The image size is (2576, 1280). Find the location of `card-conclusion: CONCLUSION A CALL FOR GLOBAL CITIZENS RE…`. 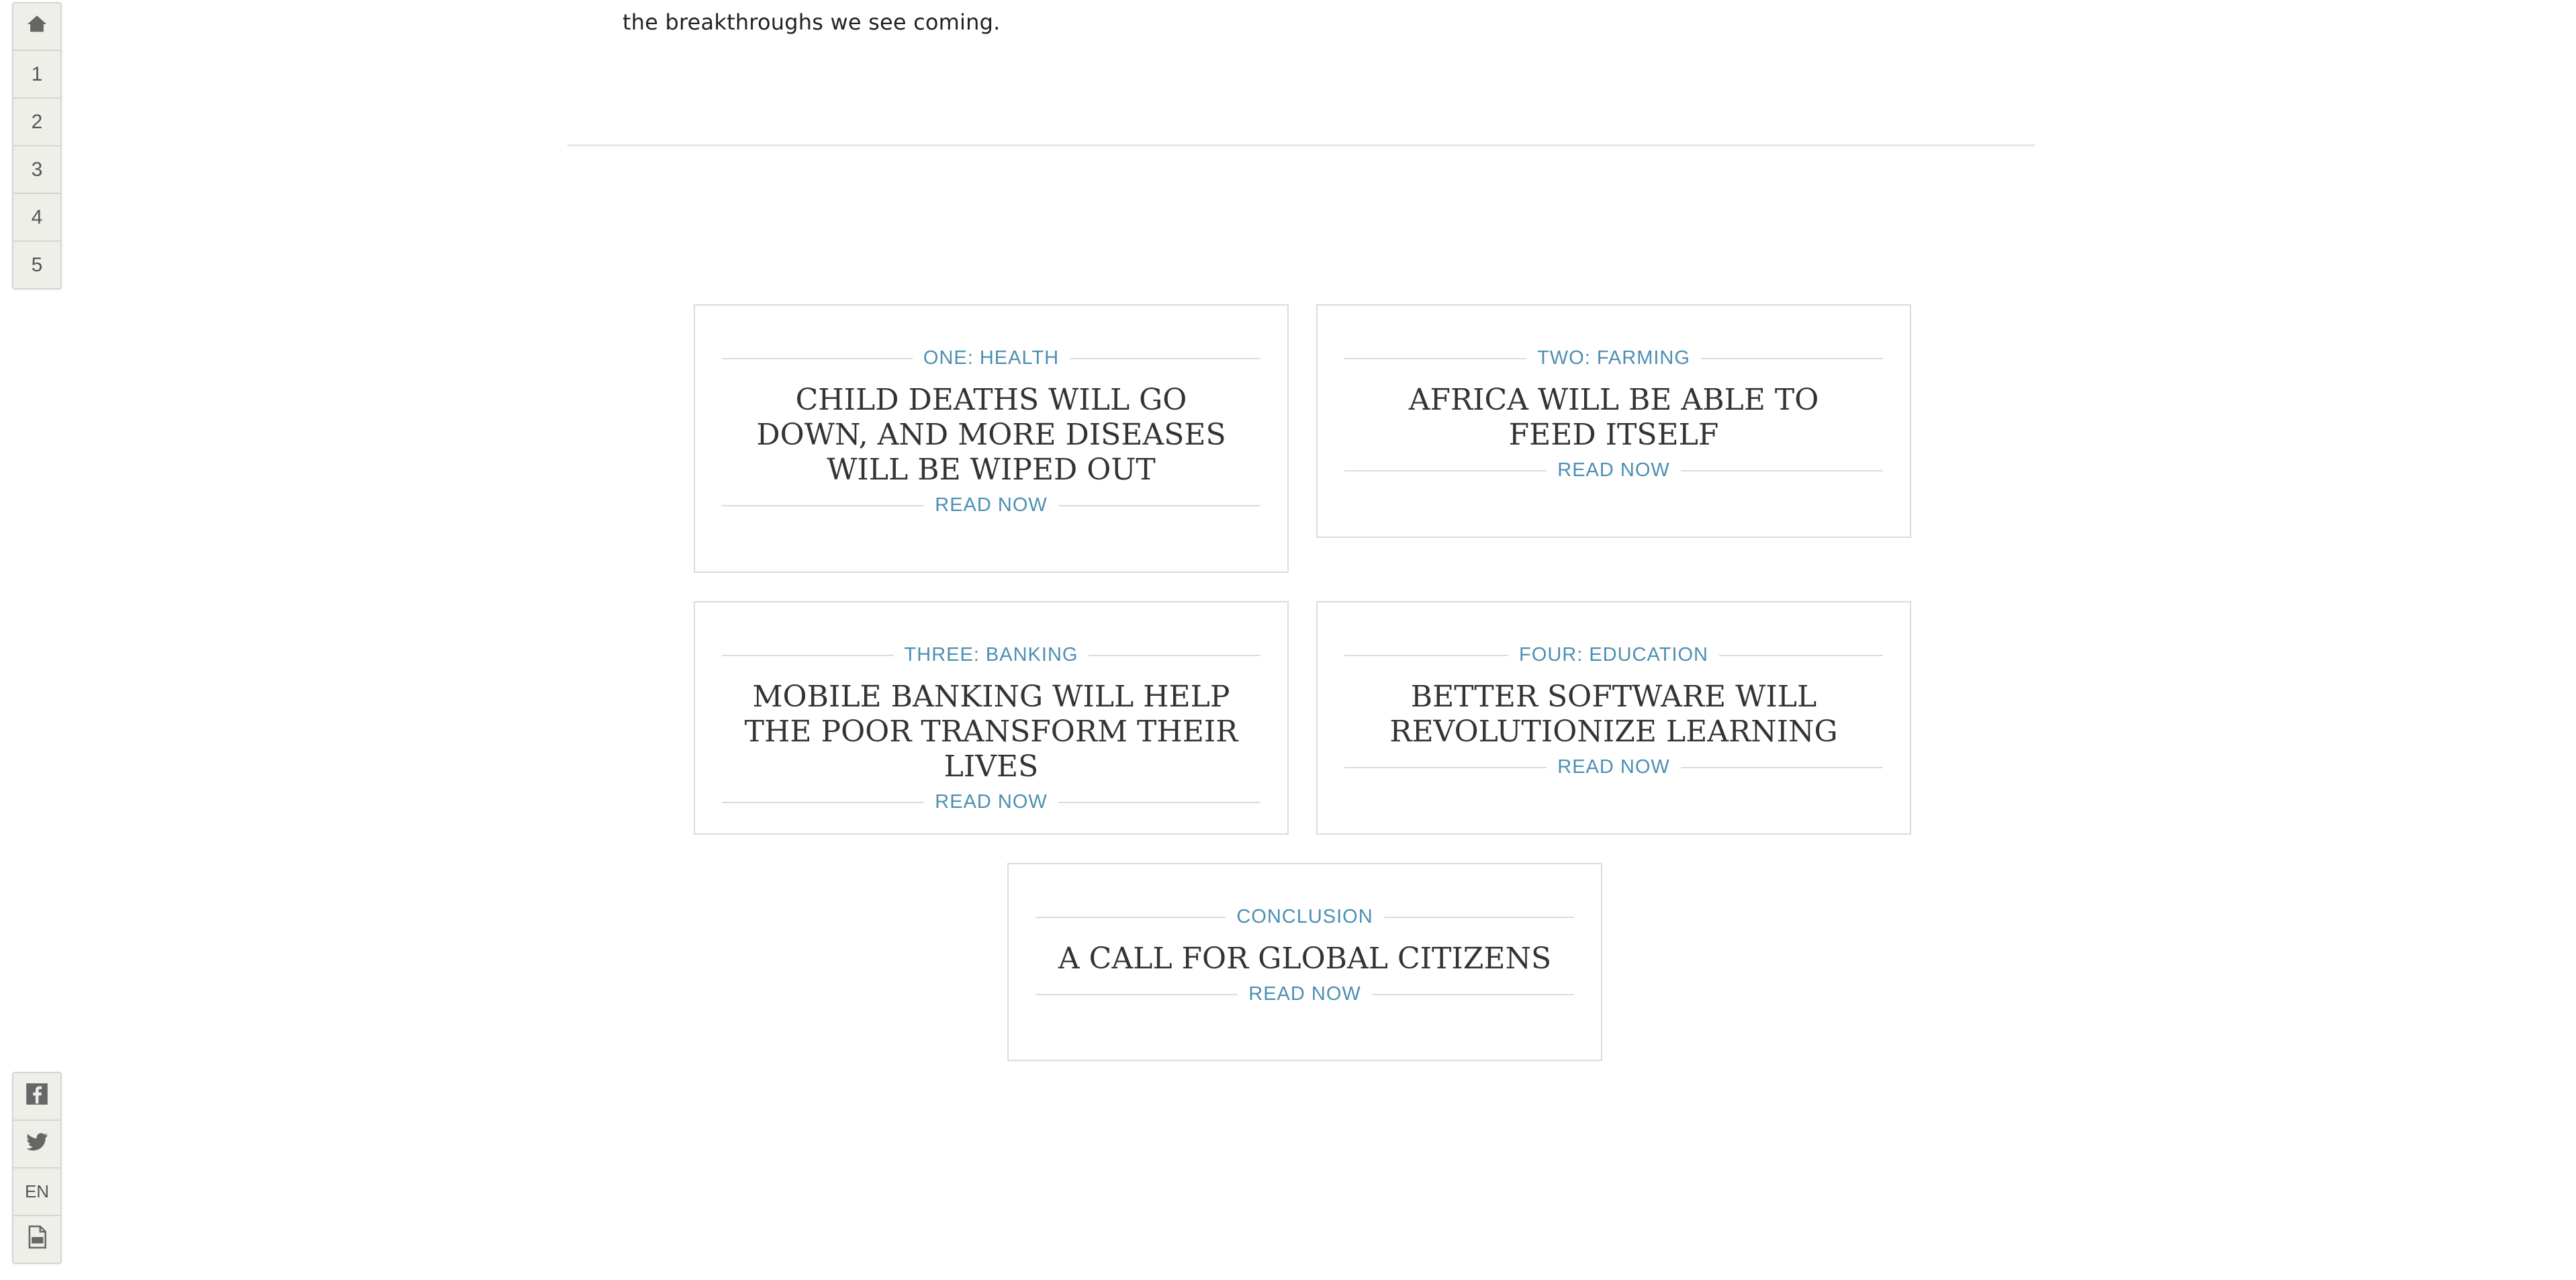

card-conclusion: CONCLUSION A CALL FOR GLOBAL CITIZENS RE… is located at coordinates (1304, 962).